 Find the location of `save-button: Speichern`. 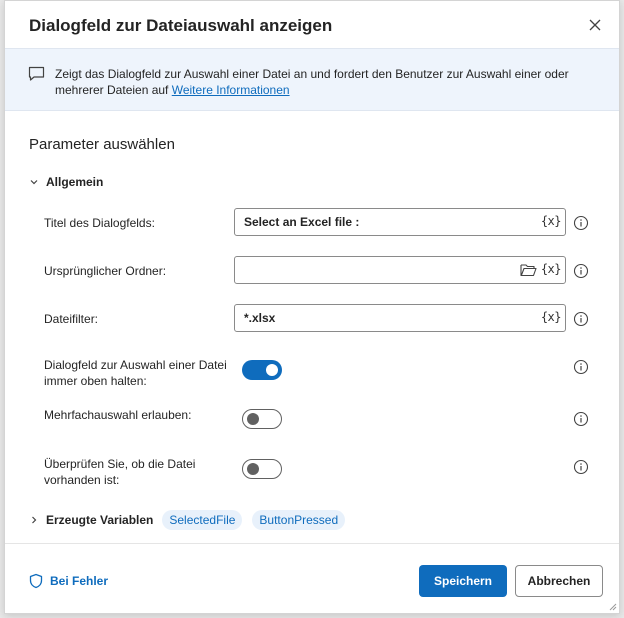

save-button: Speichern is located at coordinates (463, 581).